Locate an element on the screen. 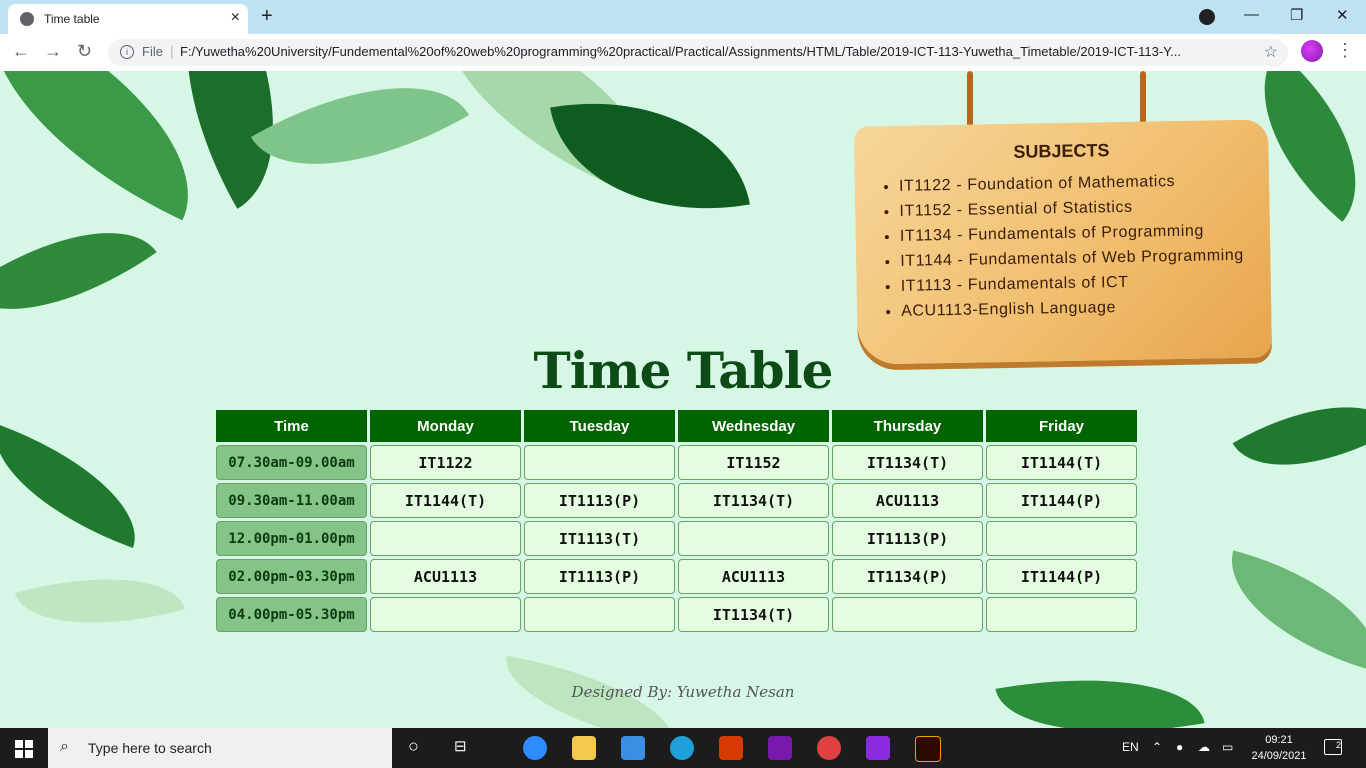 The width and height of the screenshot is (1366, 768). time-cell: 12.00pm-01.00pm is located at coordinates (291, 538).